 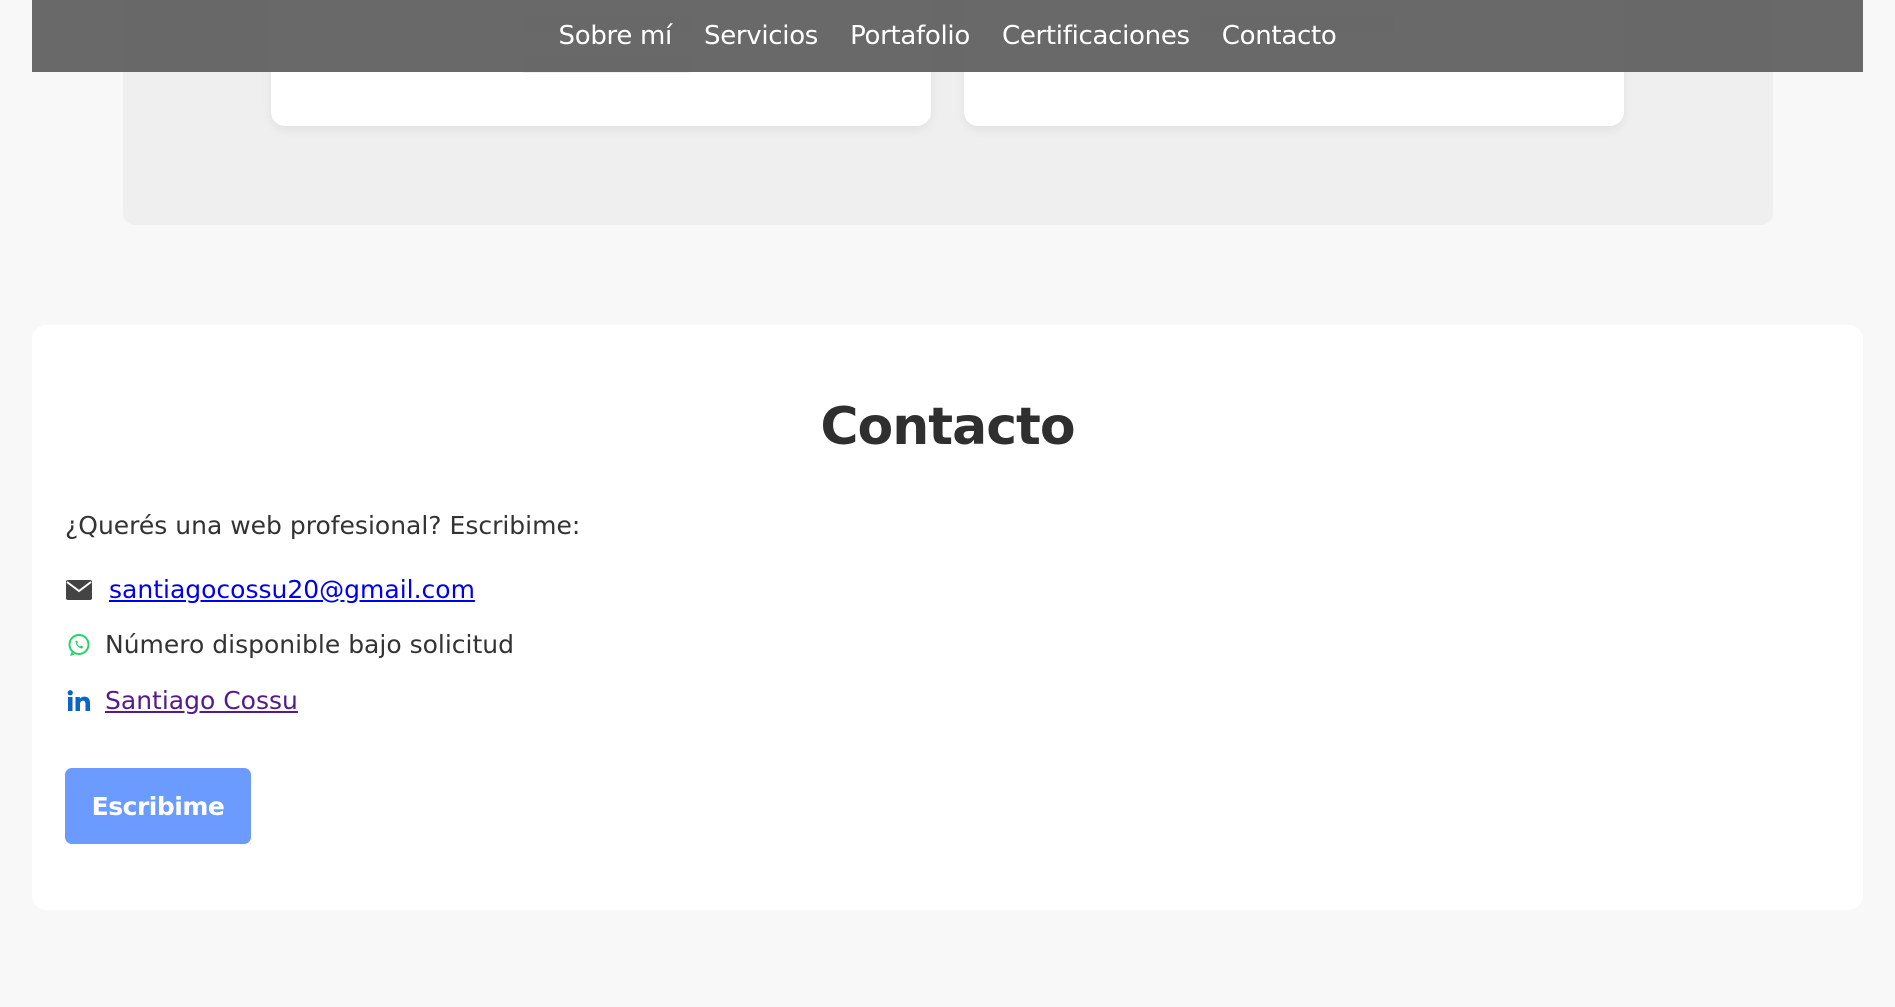 I want to click on nav-link-certificaciones: Certificaciones, so click(x=1096, y=36).